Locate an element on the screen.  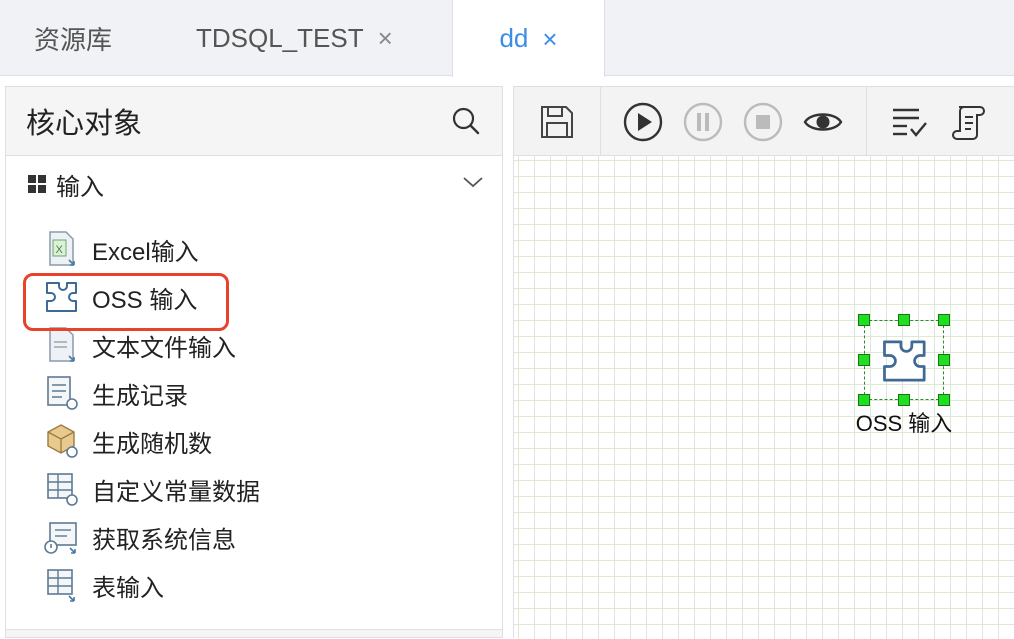
tab-label: 资源库 is located at coordinates (73, 39).